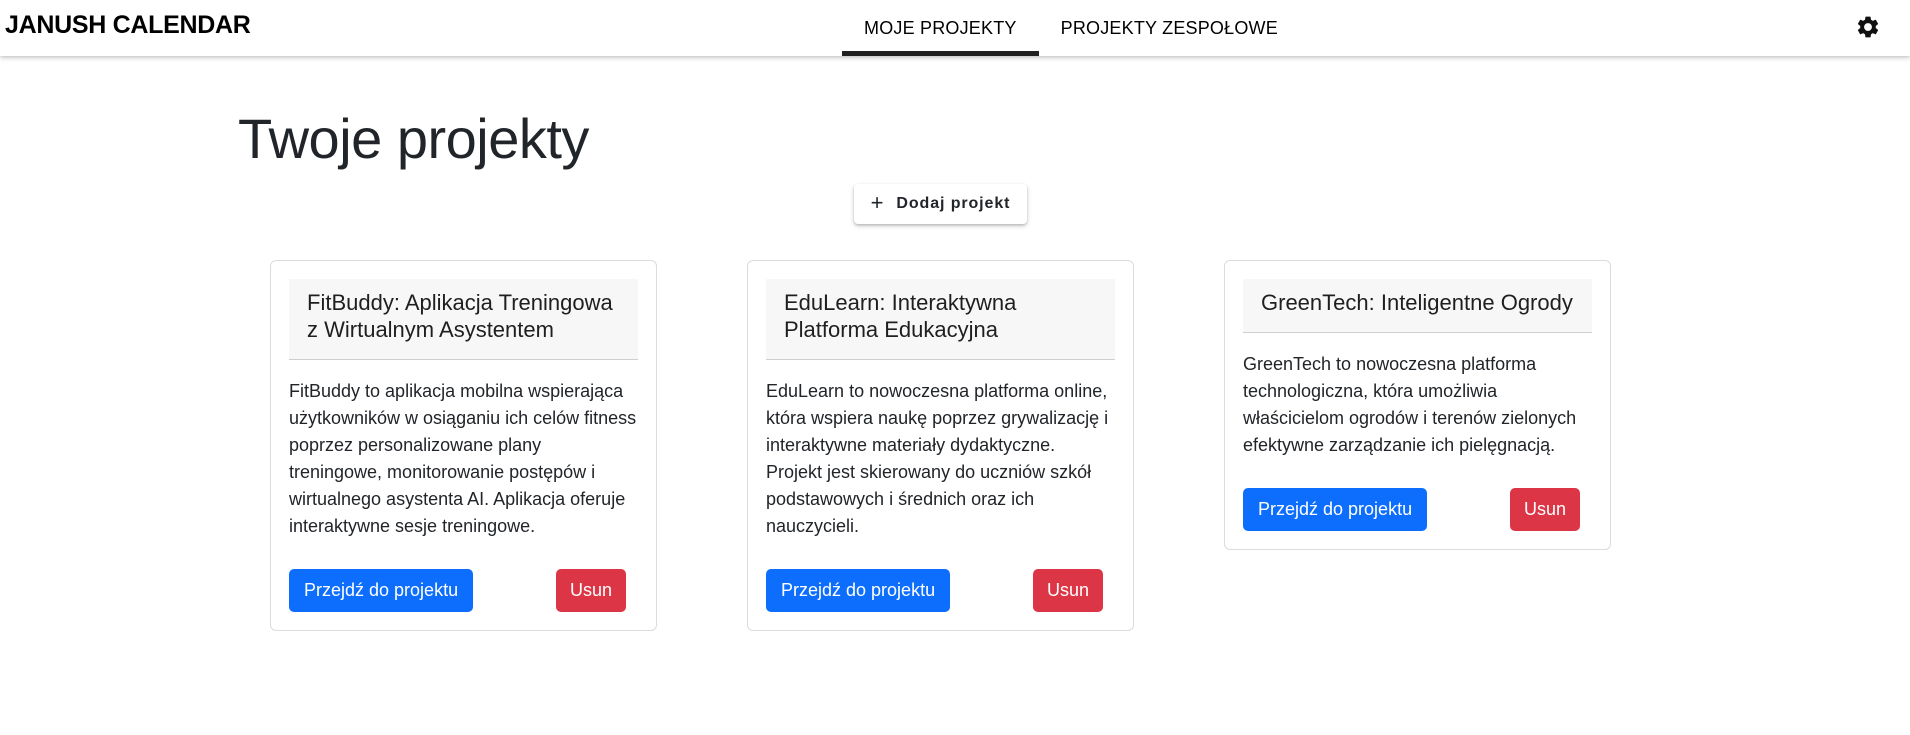 The width and height of the screenshot is (1910, 735). I want to click on tab-projekty-zespolowe: PROJEKTY ZESPOŁOWE, so click(1169, 28).